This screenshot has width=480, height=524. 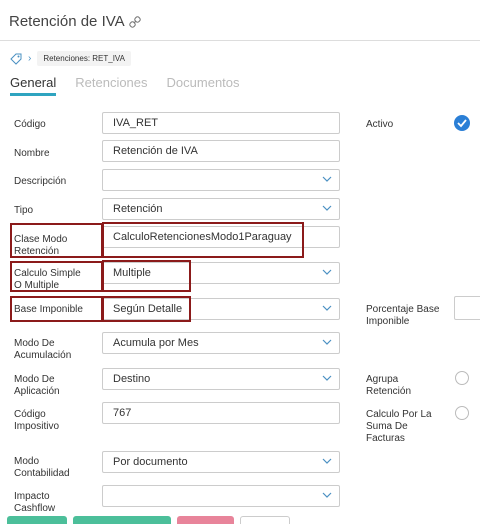 I want to click on descripcion-label: Descripción, so click(x=40, y=181).